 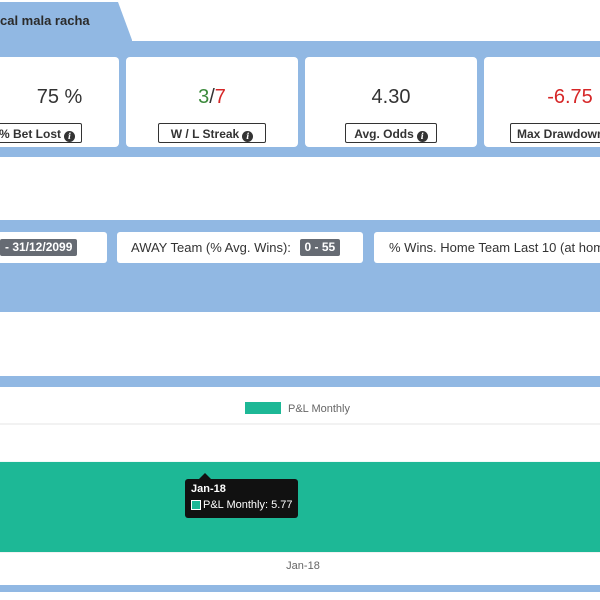 I want to click on wins-streak-value: 3, so click(x=204, y=97).